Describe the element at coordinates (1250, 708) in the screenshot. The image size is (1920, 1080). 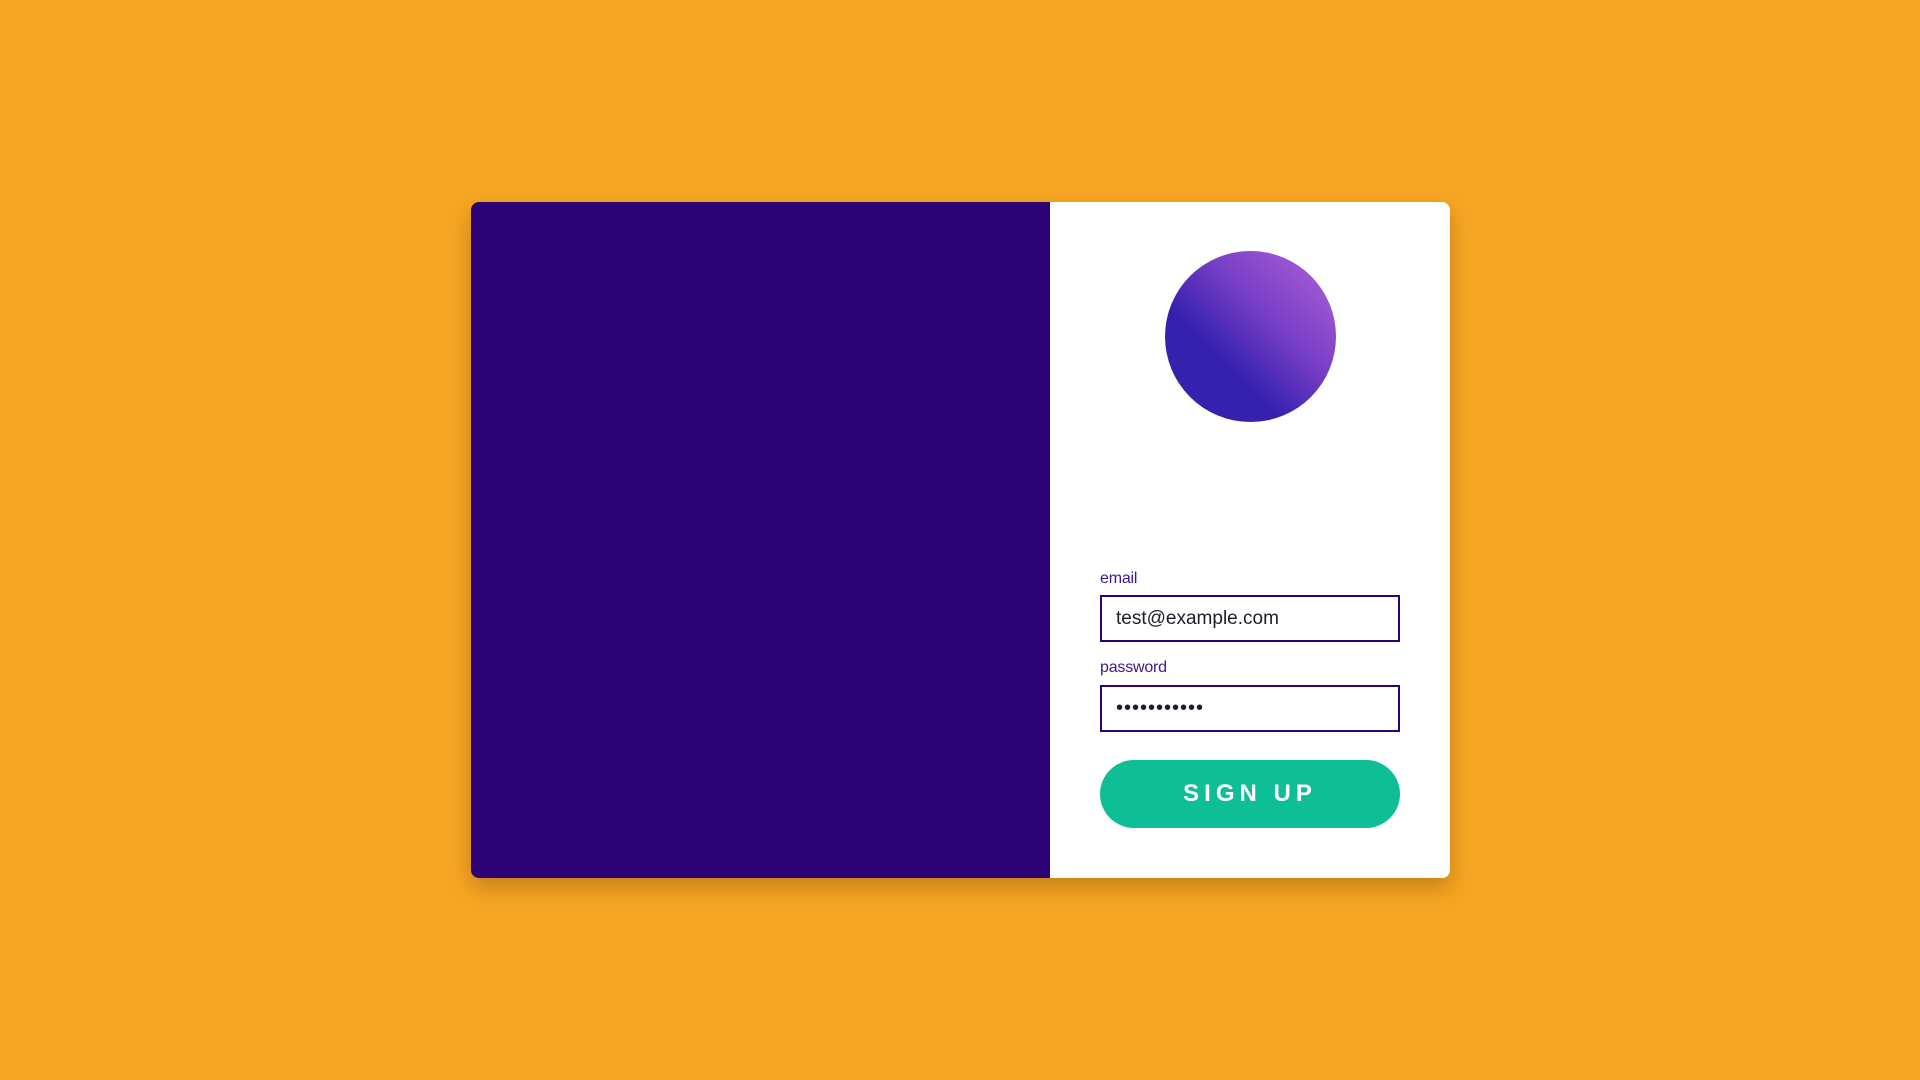
I see `password-field` at that location.